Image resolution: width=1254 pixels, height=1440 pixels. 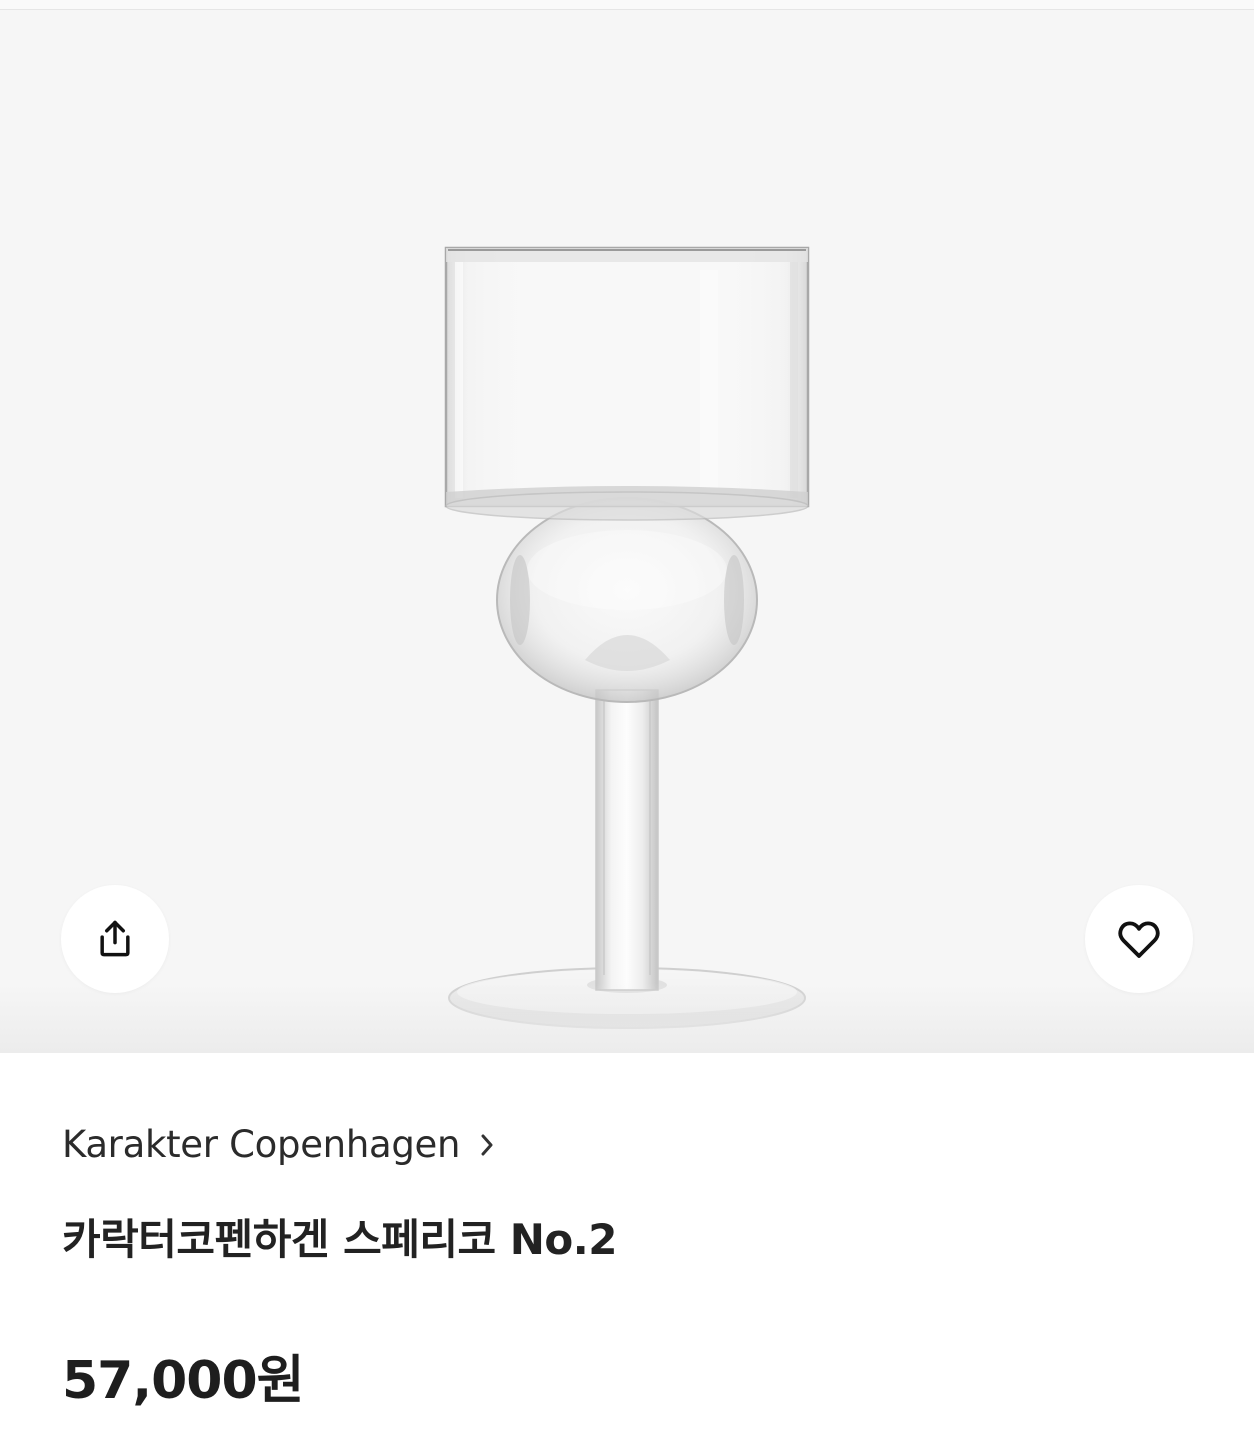 I want to click on share-icon, so click(x=115, y=938).